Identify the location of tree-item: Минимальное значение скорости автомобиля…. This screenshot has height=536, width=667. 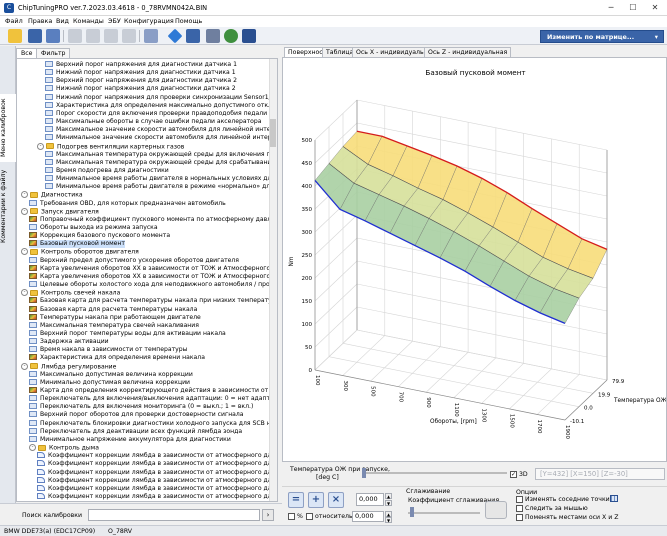
(161, 138).